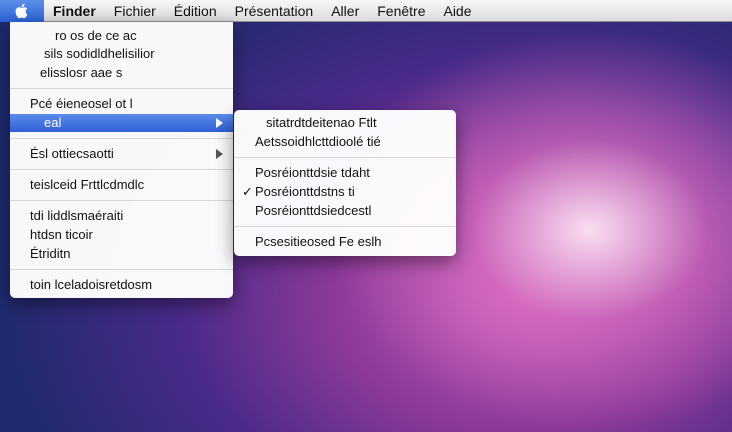  What do you see at coordinates (121, 104) in the screenshot?
I see `menu-item-system-preferences: Pcé éieneosel ot l` at bounding box center [121, 104].